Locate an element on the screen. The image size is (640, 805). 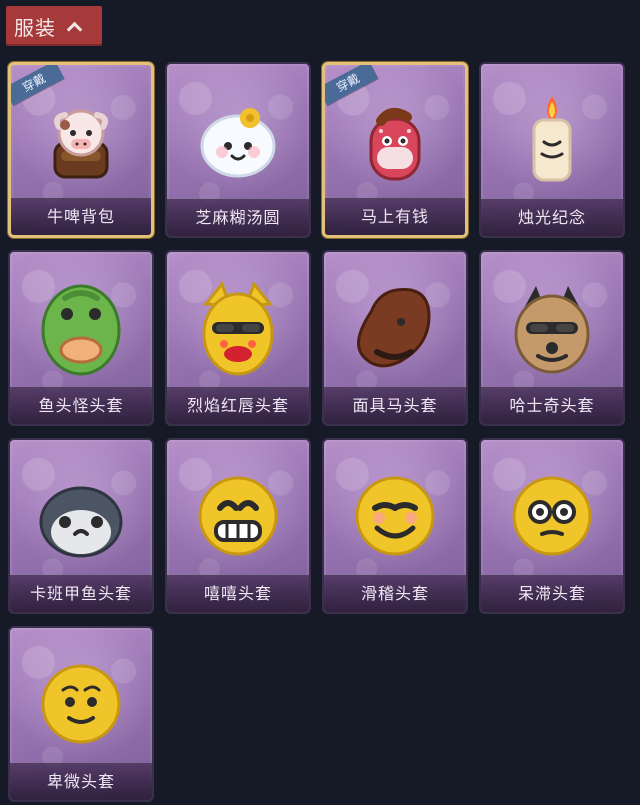
costume-card: 哈士奇头套 is located at coordinates (552, 338).